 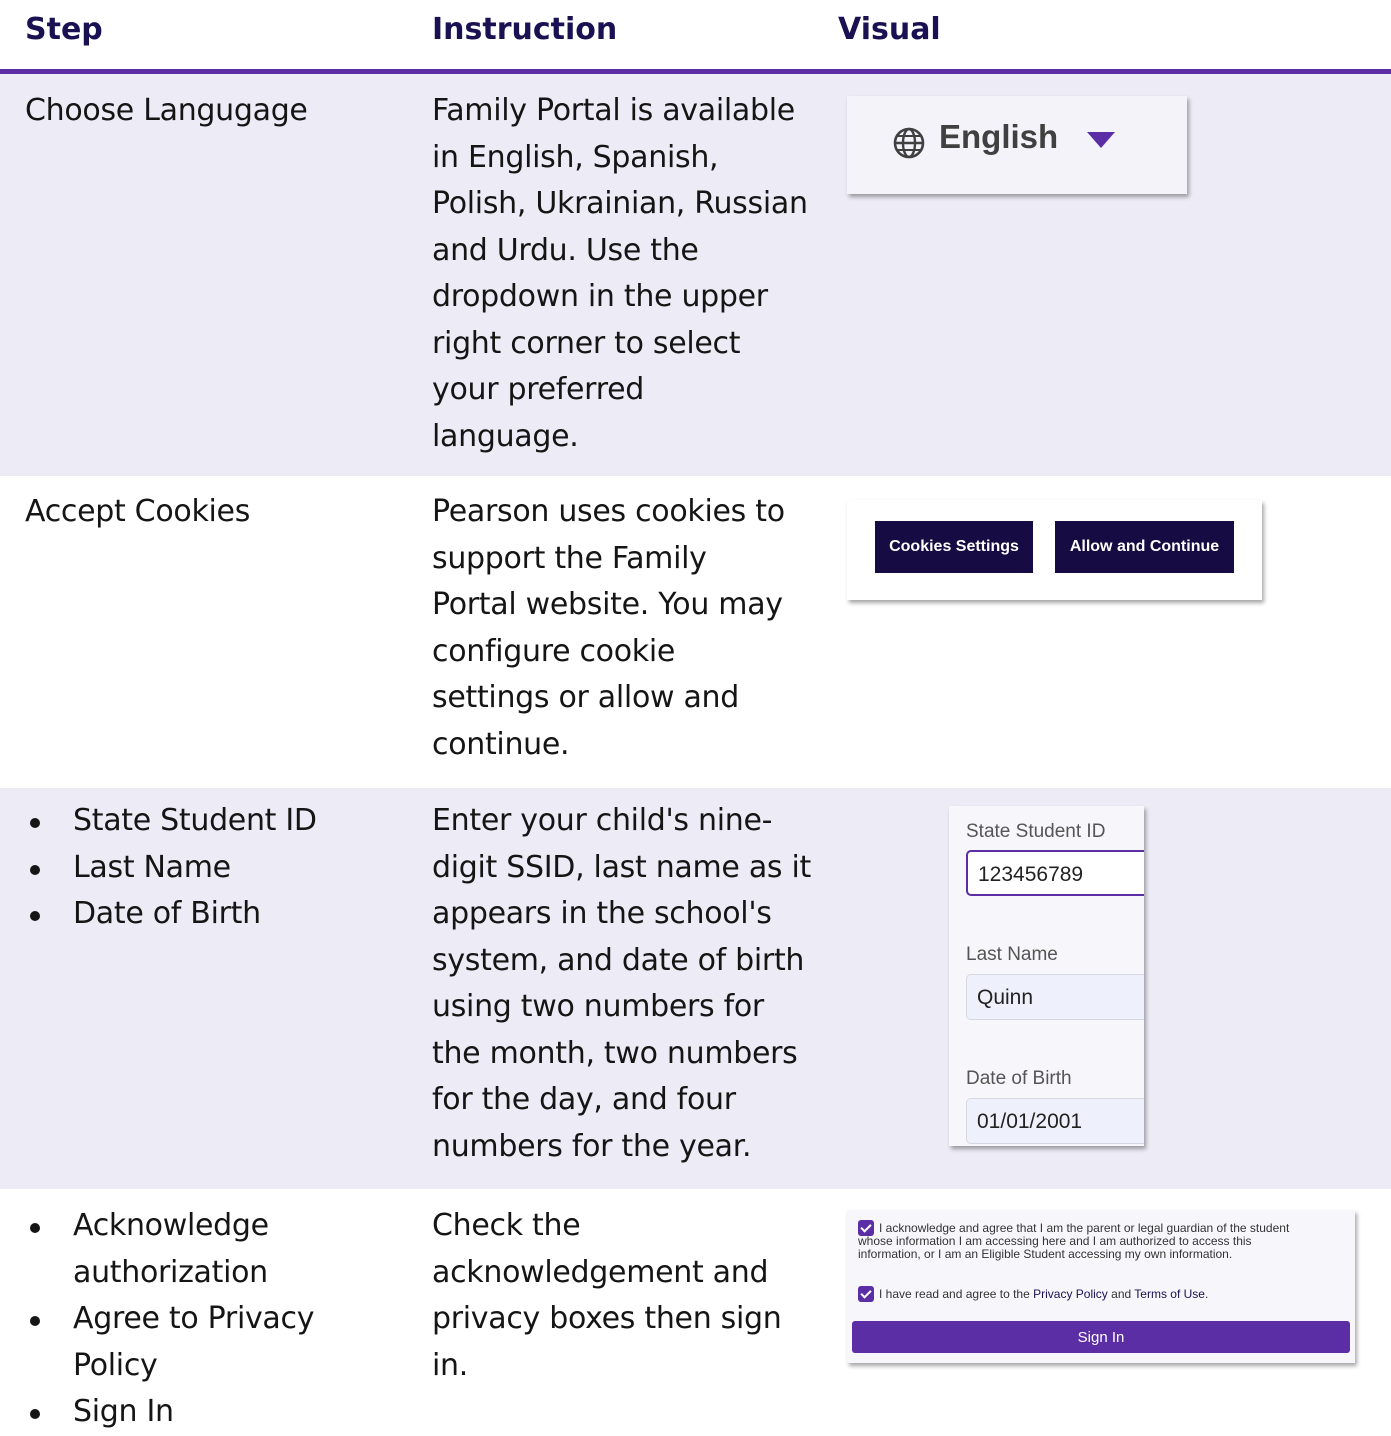 I want to click on instruction-line: acknowledgement and, so click(x=600, y=1272).